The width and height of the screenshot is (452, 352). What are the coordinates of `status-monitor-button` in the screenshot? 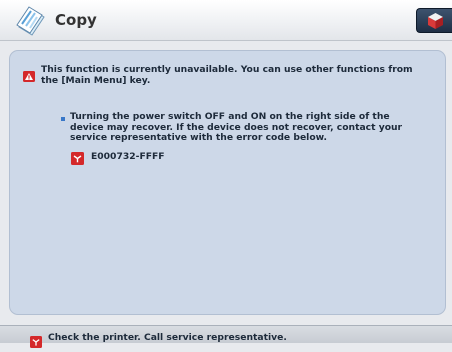 It's located at (434, 20).